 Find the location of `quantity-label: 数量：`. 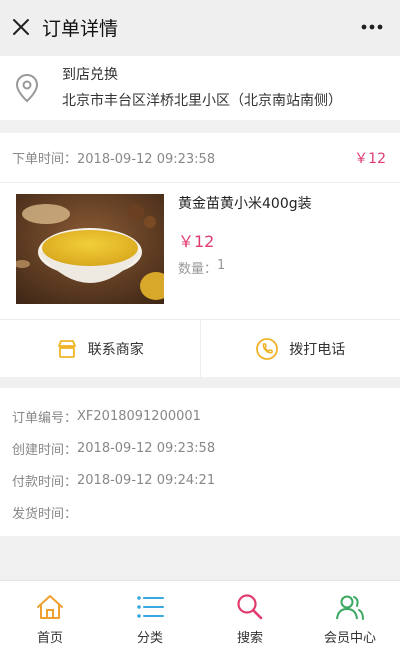

quantity-label: 数量： is located at coordinates (198, 269).